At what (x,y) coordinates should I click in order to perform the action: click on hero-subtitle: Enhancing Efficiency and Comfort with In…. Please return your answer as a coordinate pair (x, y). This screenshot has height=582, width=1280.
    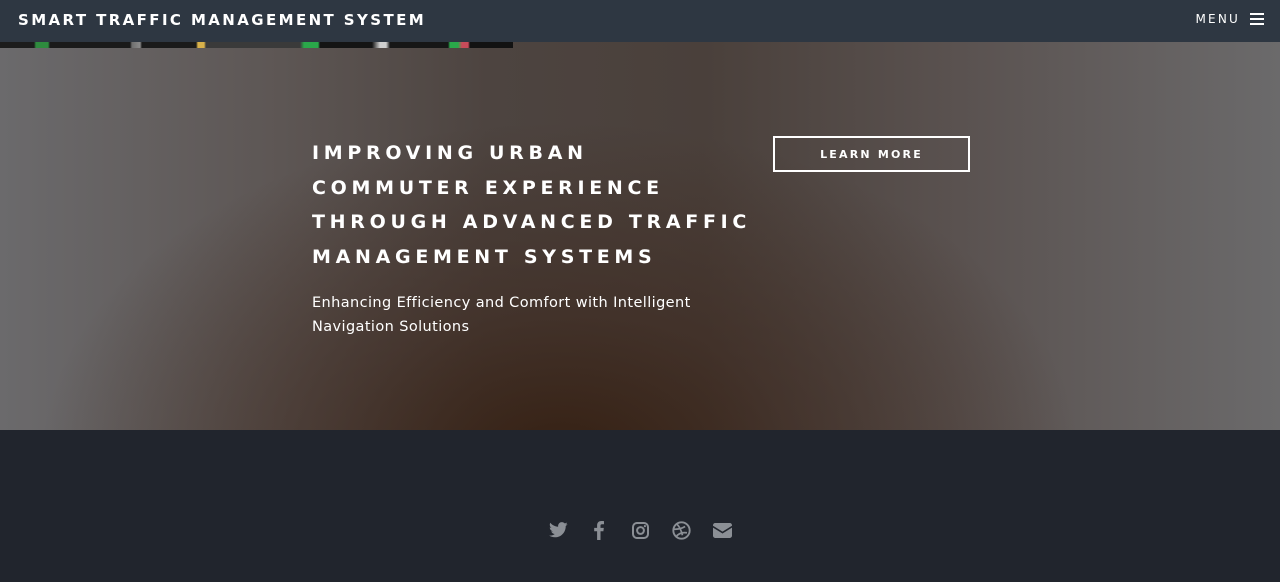
    Looking at the image, I should click on (501, 315).